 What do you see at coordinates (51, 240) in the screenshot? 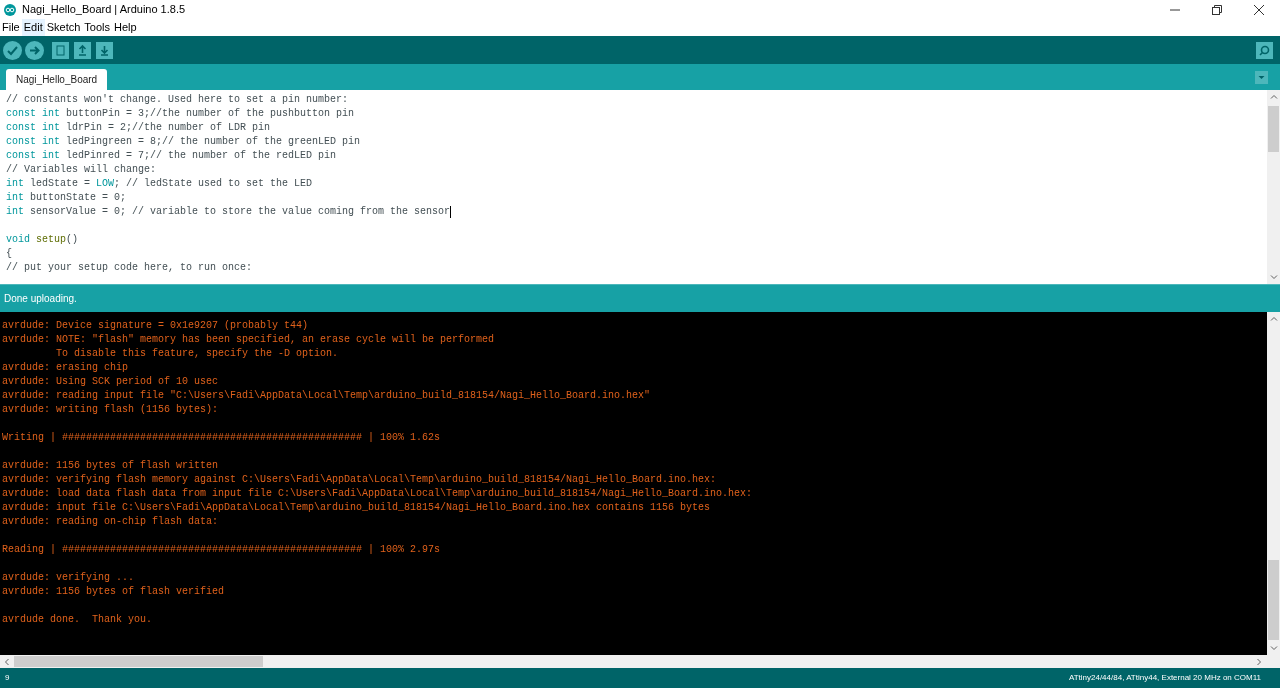
I see `code-text: setup` at bounding box center [51, 240].